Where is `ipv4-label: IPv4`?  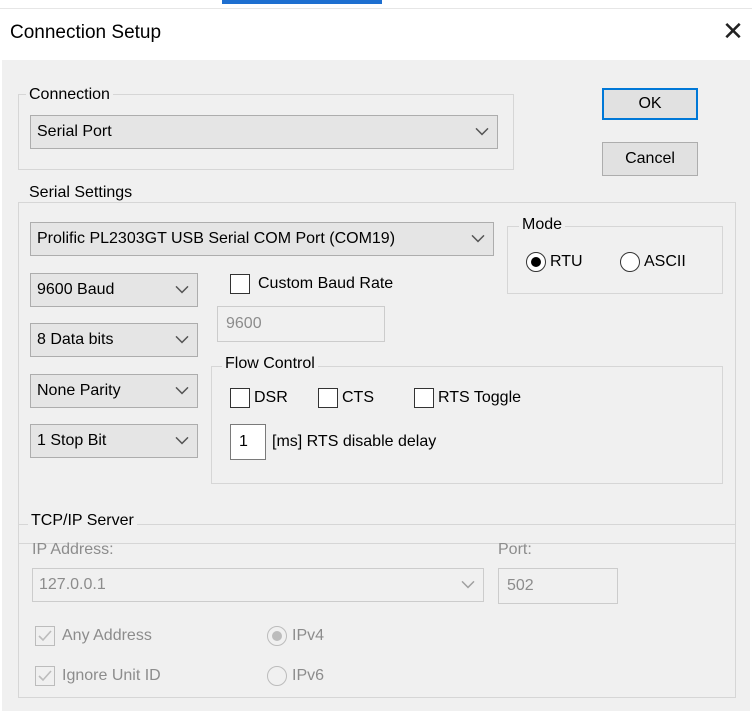 ipv4-label: IPv4 is located at coordinates (308, 635).